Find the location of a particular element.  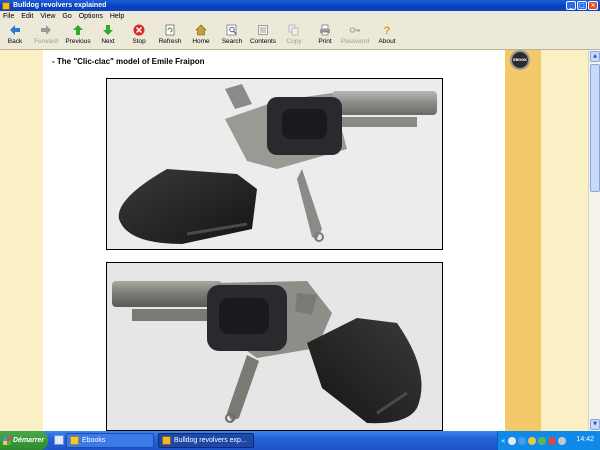

maximize-button: □ is located at coordinates (582, 5).